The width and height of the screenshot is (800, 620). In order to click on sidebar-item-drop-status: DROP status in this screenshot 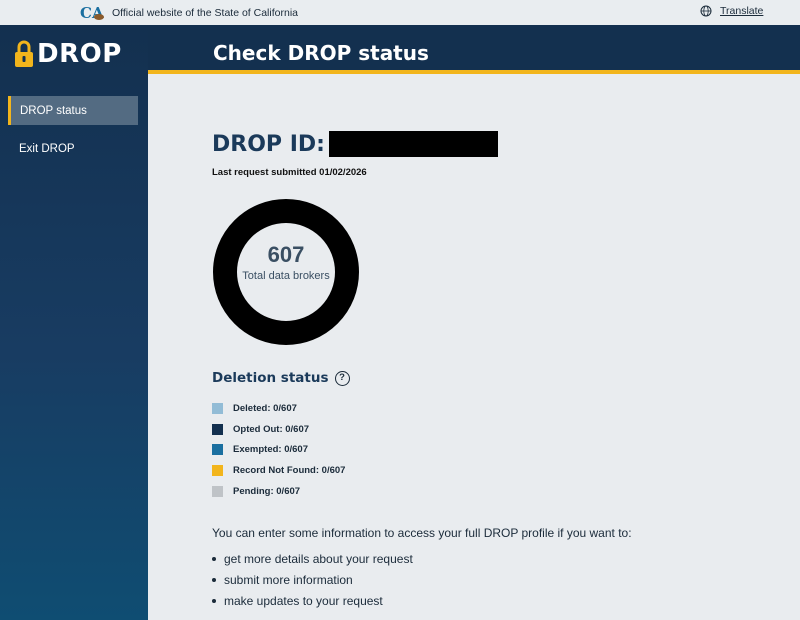, I will do `click(73, 110)`.